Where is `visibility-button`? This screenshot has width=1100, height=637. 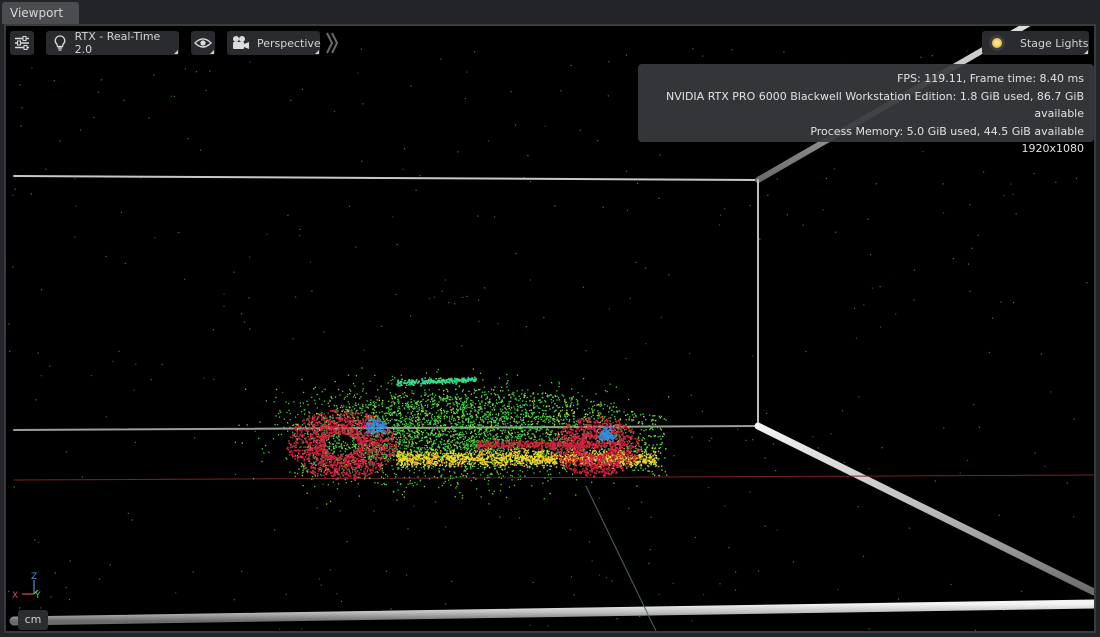 visibility-button is located at coordinates (203, 43).